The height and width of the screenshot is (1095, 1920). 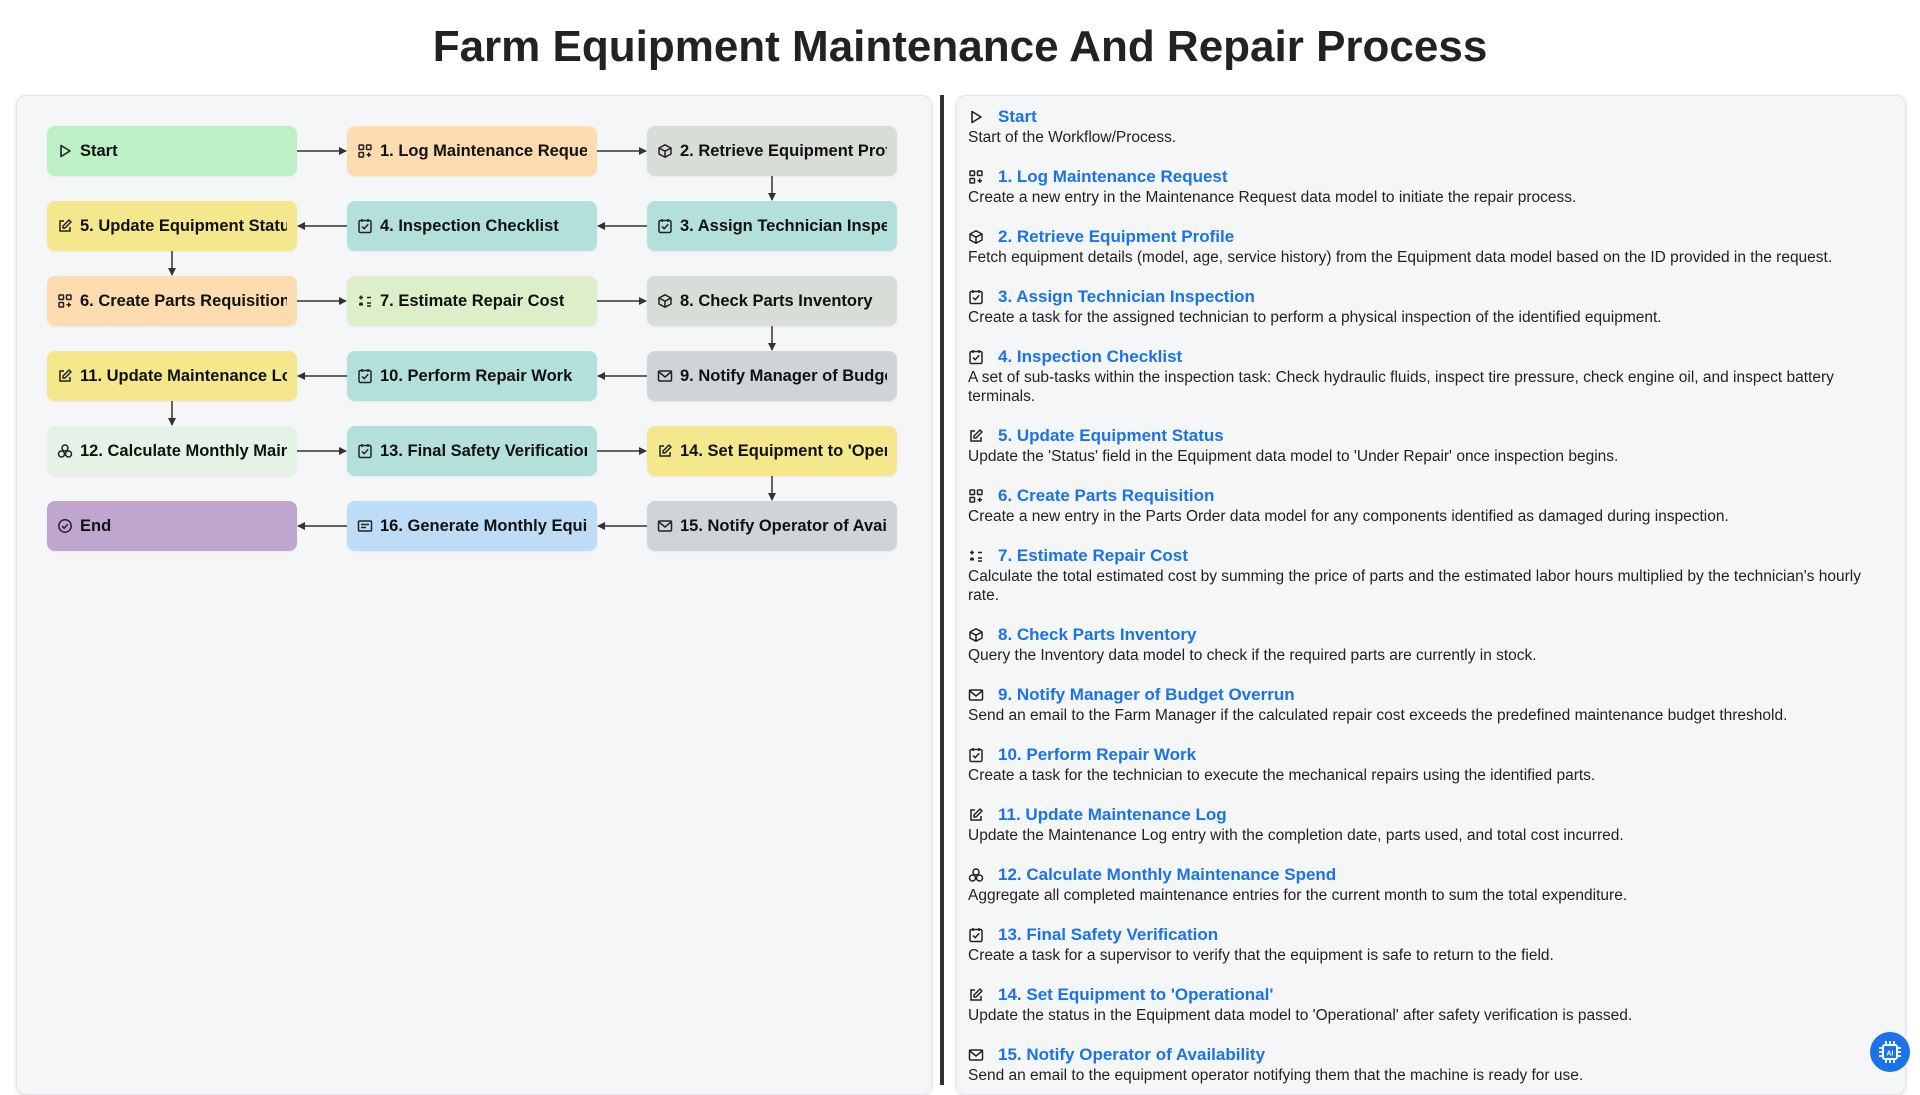 I want to click on step-description: Start of the Workflow/Process., so click(x=1072, y=137).